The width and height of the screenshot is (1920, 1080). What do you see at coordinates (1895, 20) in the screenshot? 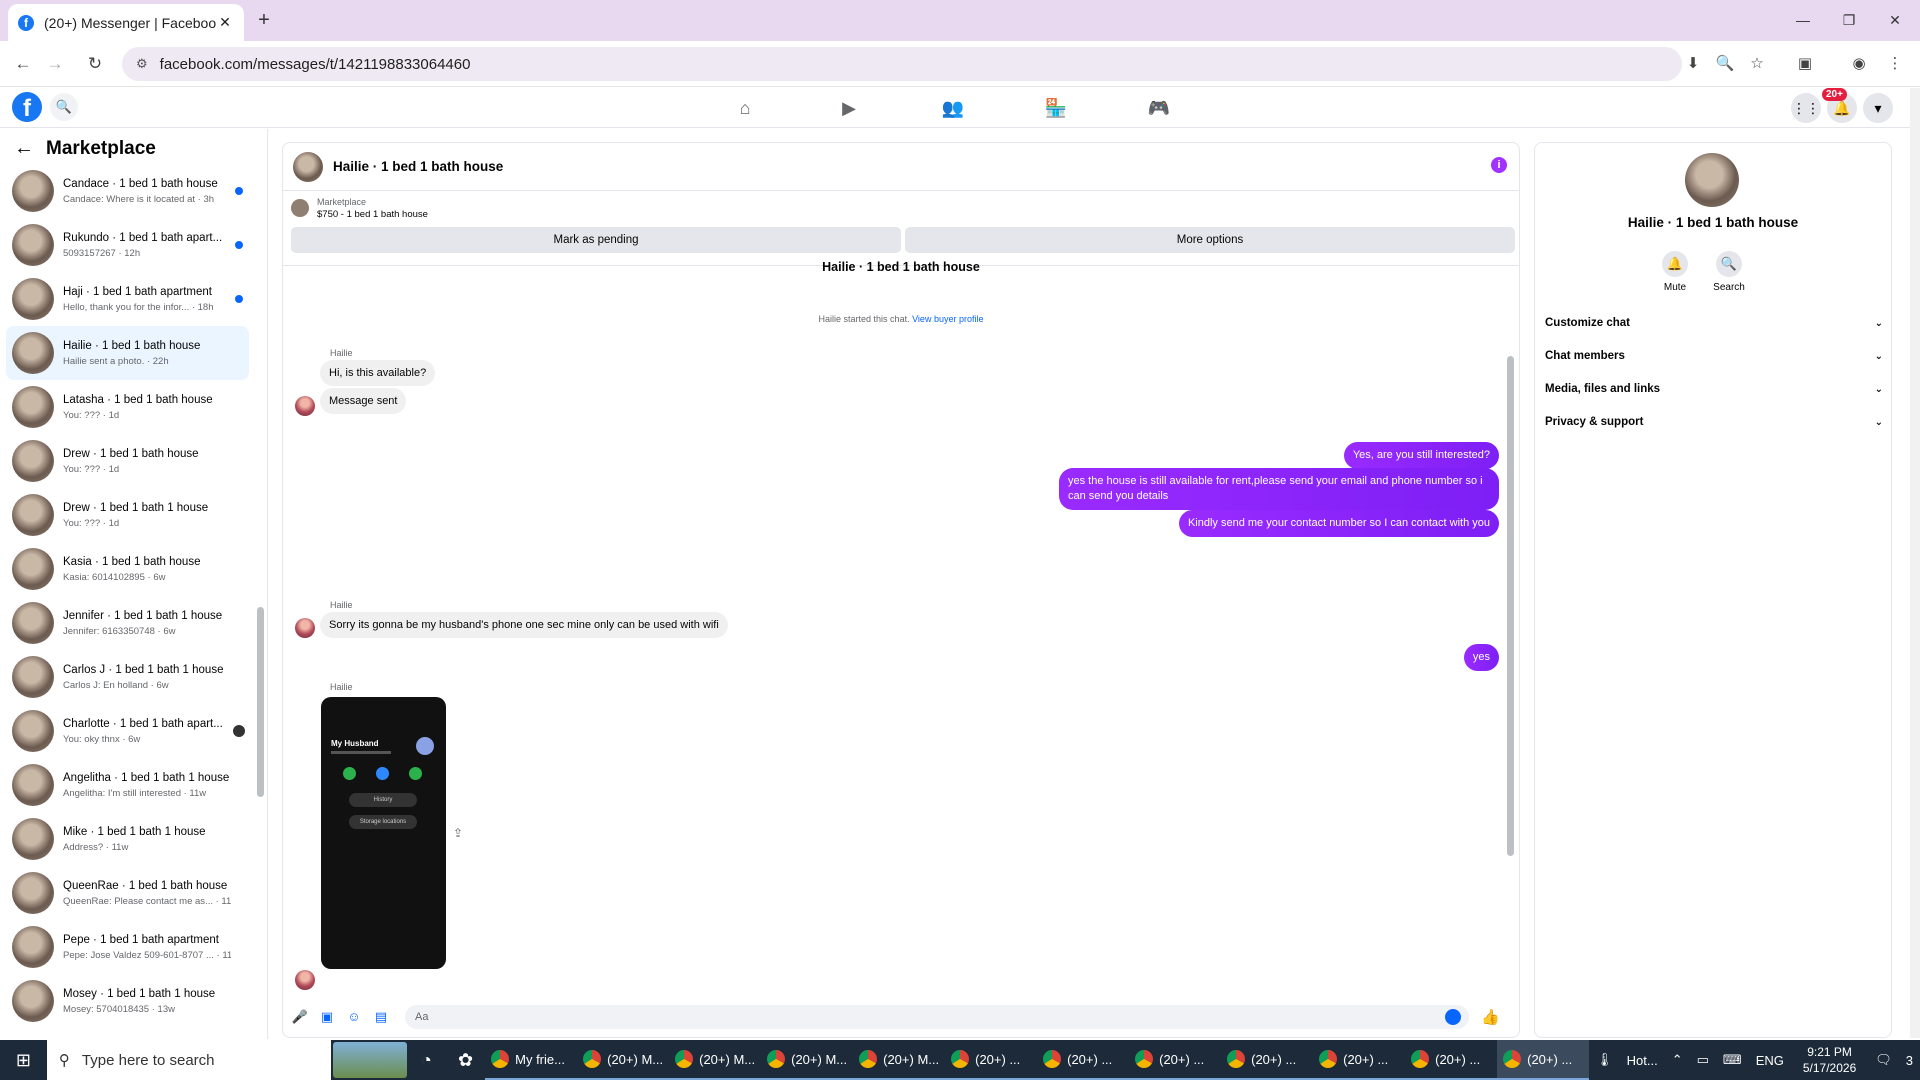
I see `close-window-button: ✕` at bounding box center [1895, 20].